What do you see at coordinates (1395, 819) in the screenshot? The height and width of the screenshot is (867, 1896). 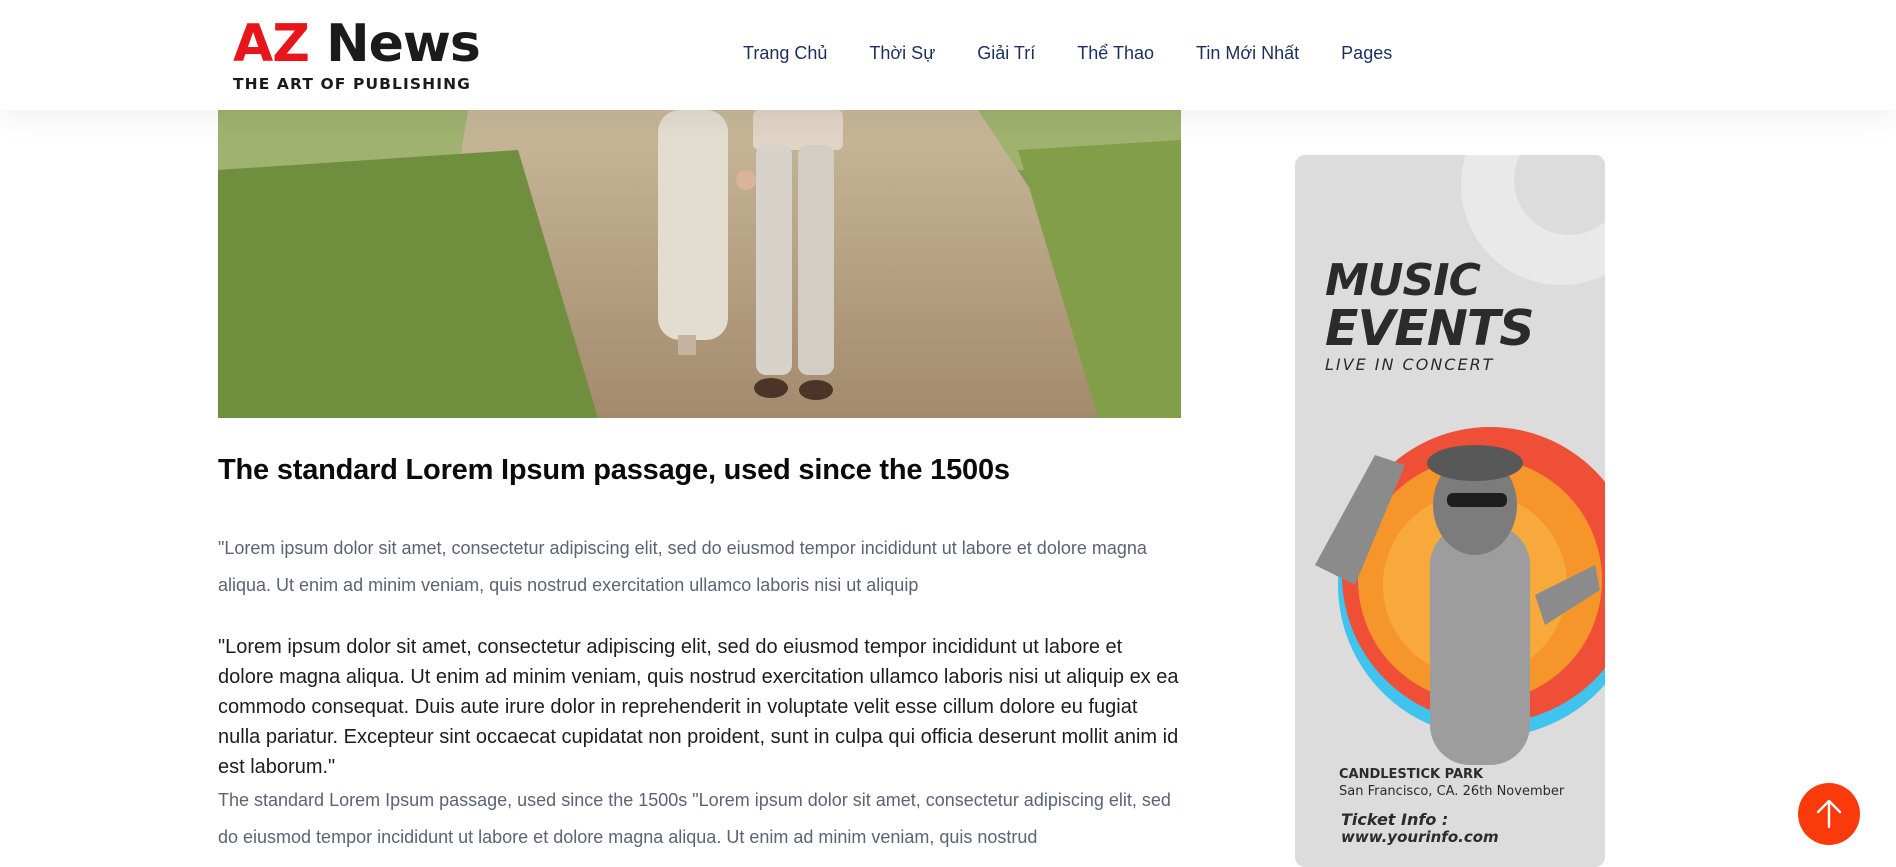 I see `ad-ticket-label: Ticket Info :` at bounding box center [1395, 819].